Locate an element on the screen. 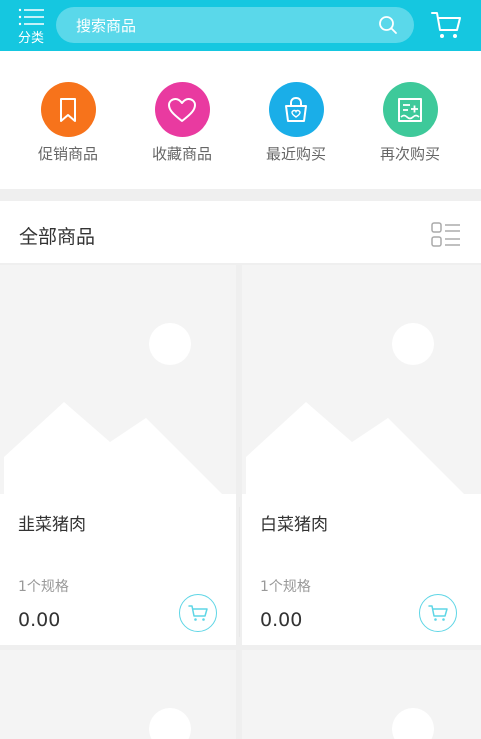  quick-link-label: 再次购买 is located at coordinates (409, 154).